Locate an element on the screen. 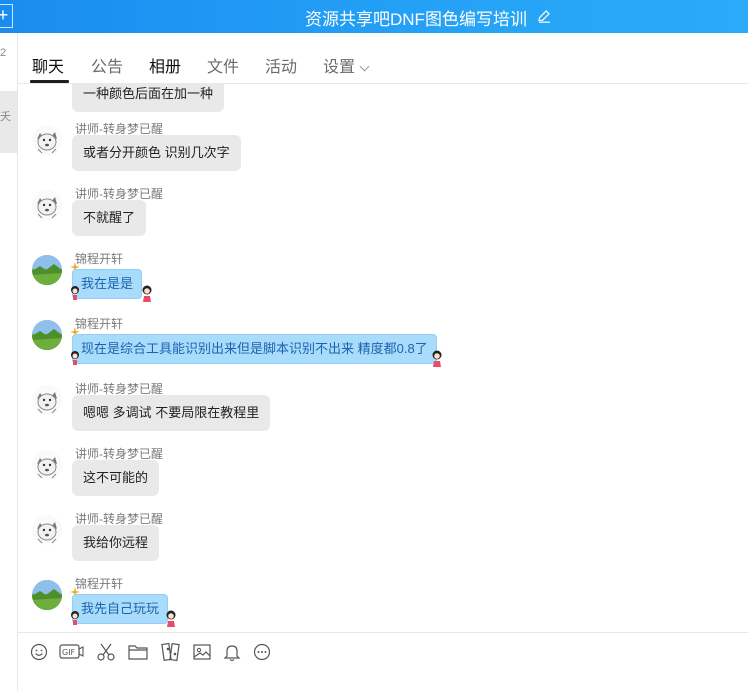 Image resolution: width=748 pixels, height=692 pixels. message-bubble: 不就醒了 is located at coordinates (109, 218).